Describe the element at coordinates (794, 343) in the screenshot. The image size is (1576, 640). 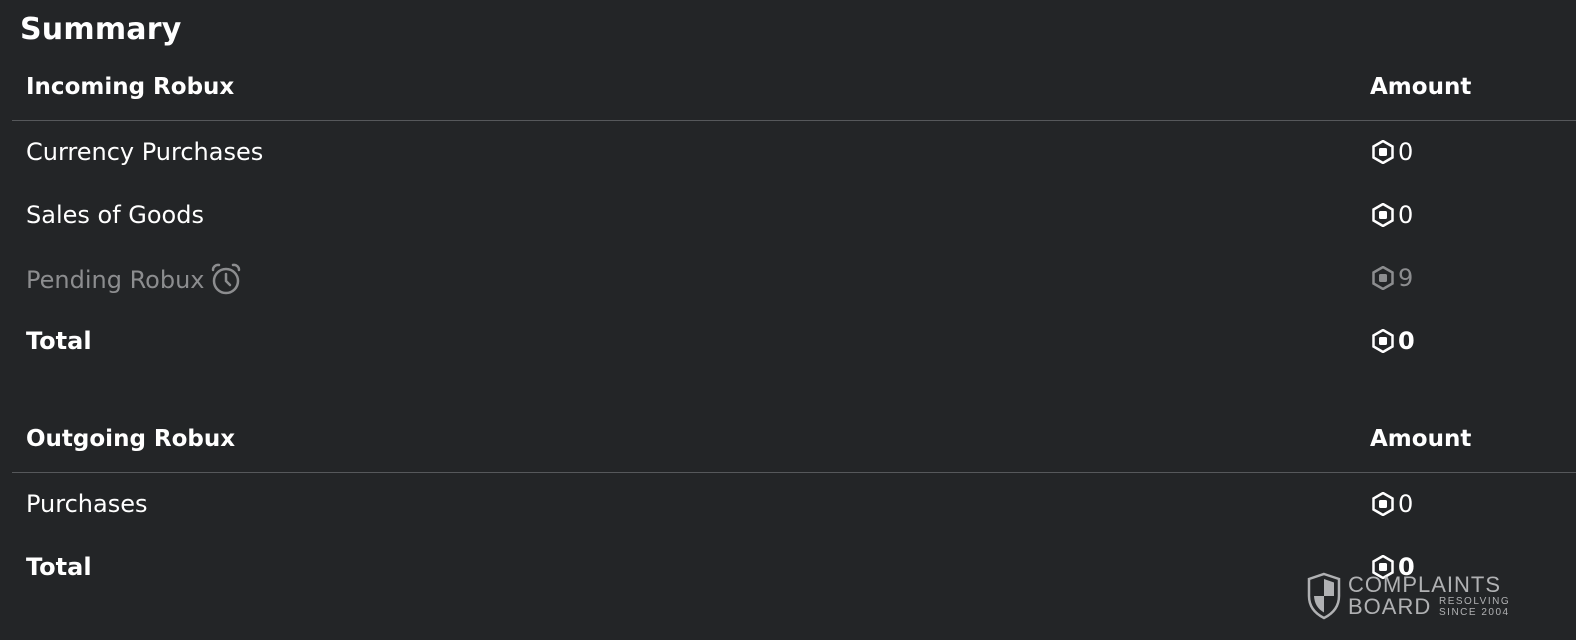
I see `incoming-total-row: Total 0` at that location.